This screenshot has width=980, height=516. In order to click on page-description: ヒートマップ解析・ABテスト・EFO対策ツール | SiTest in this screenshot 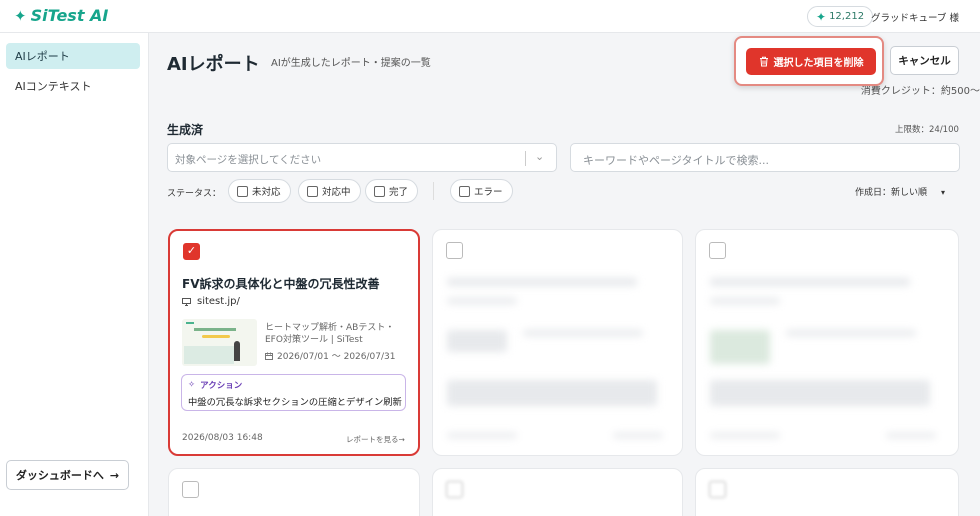, I will do `click(330, 334)`.